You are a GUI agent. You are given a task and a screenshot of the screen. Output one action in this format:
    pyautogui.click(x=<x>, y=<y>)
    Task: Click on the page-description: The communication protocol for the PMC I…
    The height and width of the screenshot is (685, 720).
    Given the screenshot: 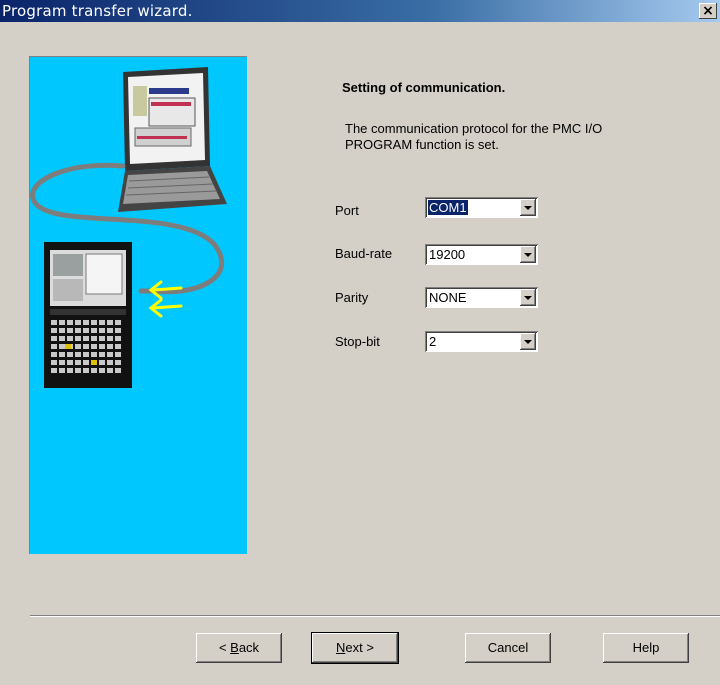 What is the action you would take?
    pyautogui.click(x=515, y=137)
    